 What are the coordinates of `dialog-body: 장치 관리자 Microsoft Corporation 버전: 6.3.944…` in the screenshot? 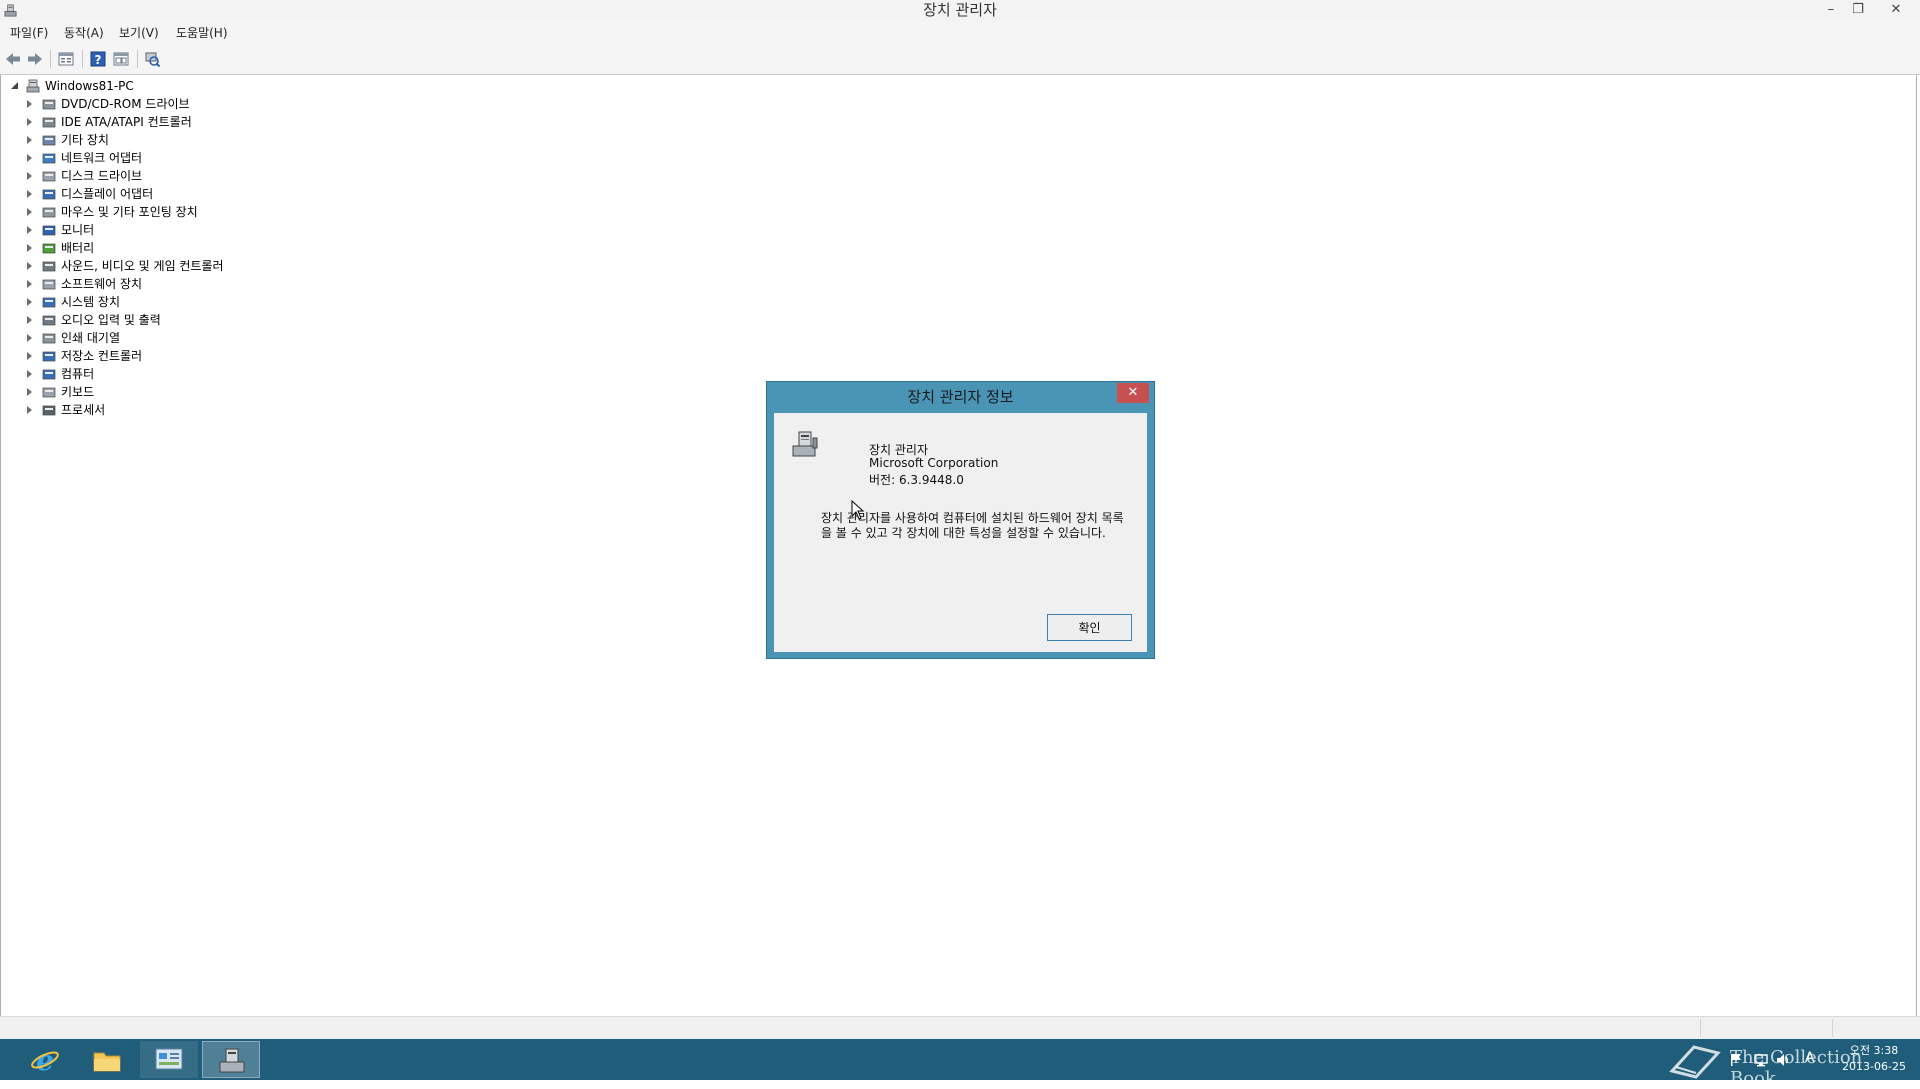 It's located at (960, 532).